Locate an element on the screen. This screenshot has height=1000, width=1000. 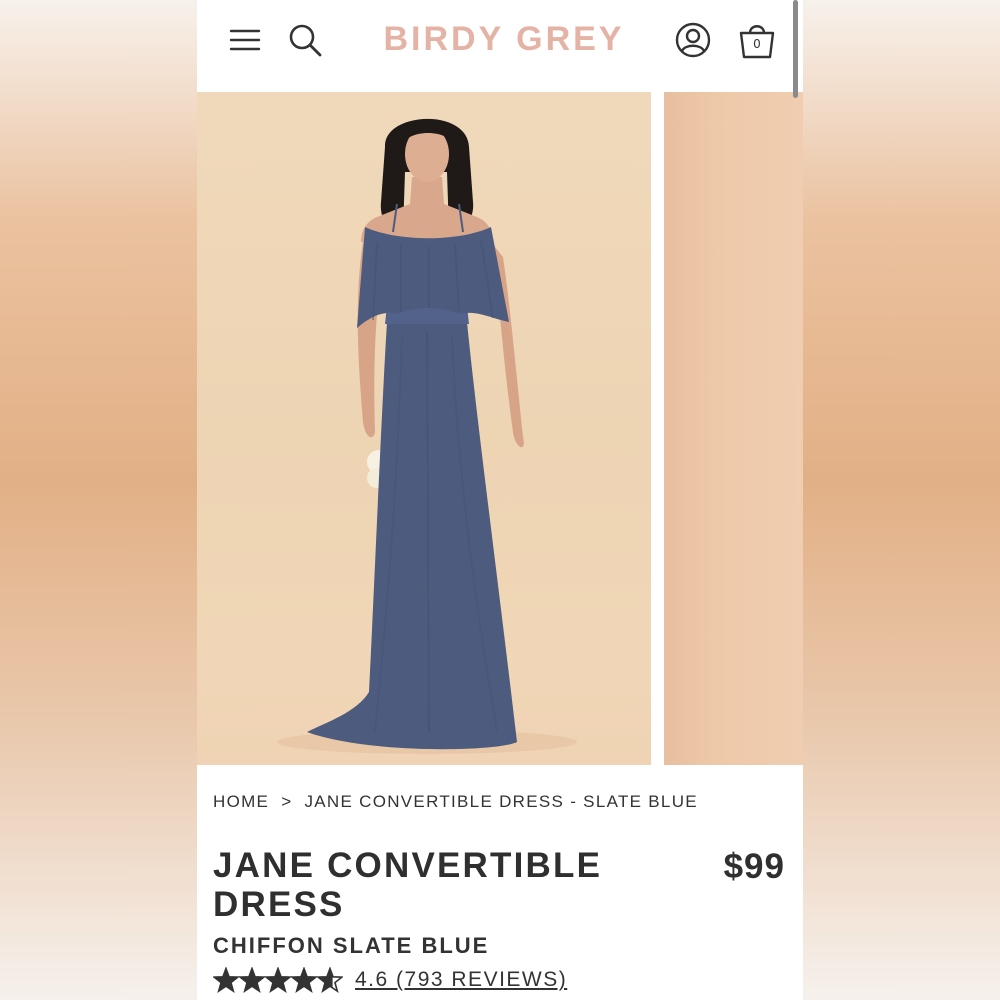
breadcrumb-current: JANE CONVERTIBLE DRESS - SLATE BLUE is located at coordinates (501, 801).